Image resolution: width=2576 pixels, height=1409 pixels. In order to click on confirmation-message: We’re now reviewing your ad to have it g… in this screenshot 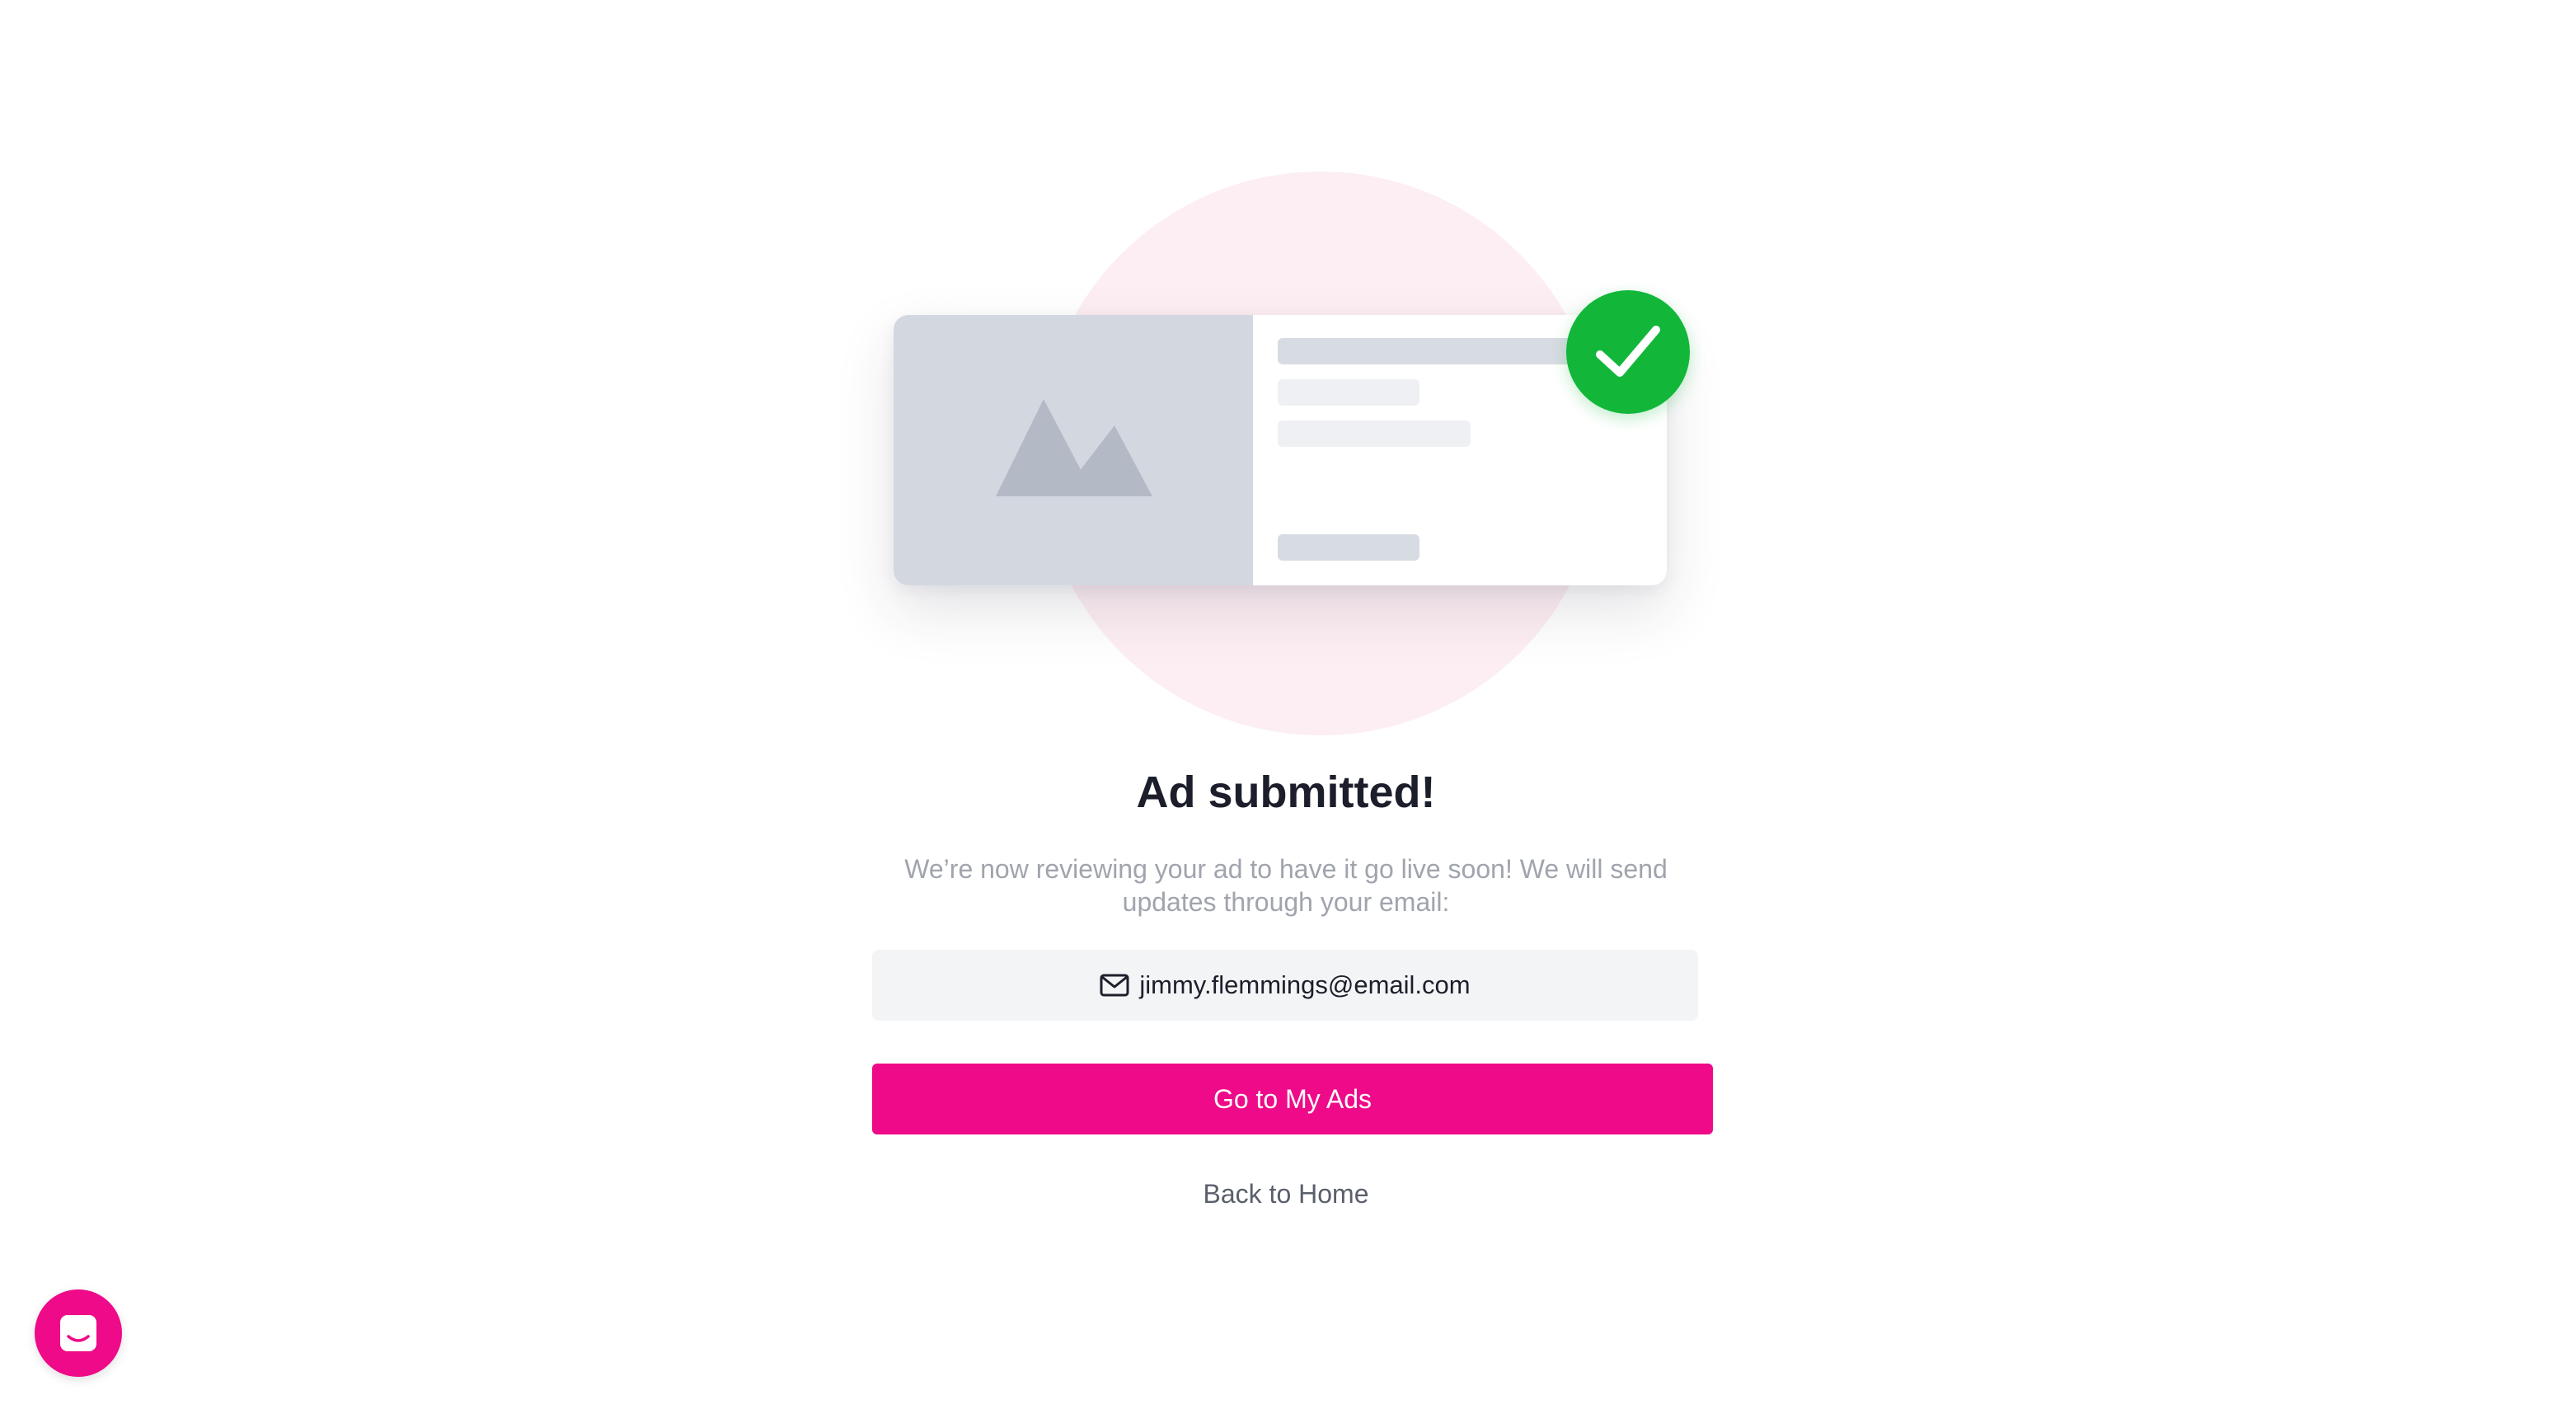, I will do `click(1286, 886)`.